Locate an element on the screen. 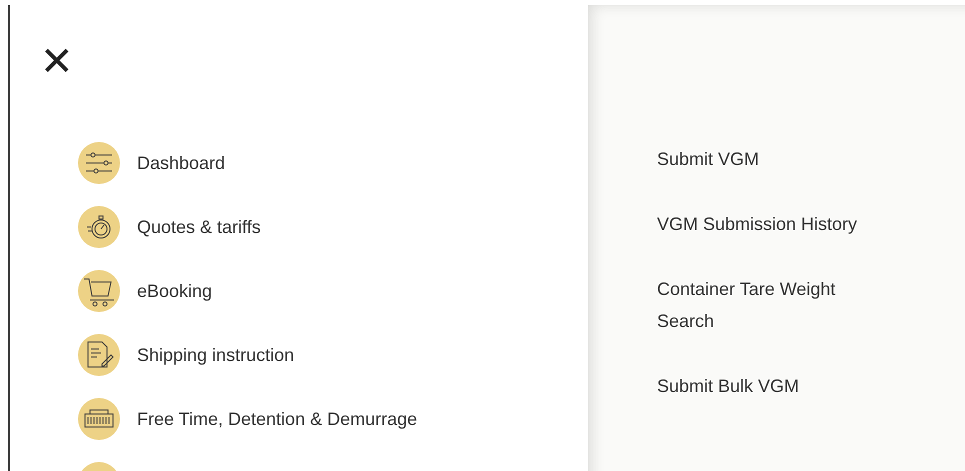 Image resolution: width=965 pixels, height=471 pixels. submenu-link: Container Tare Weight Search is located at coordinates (762, 305).